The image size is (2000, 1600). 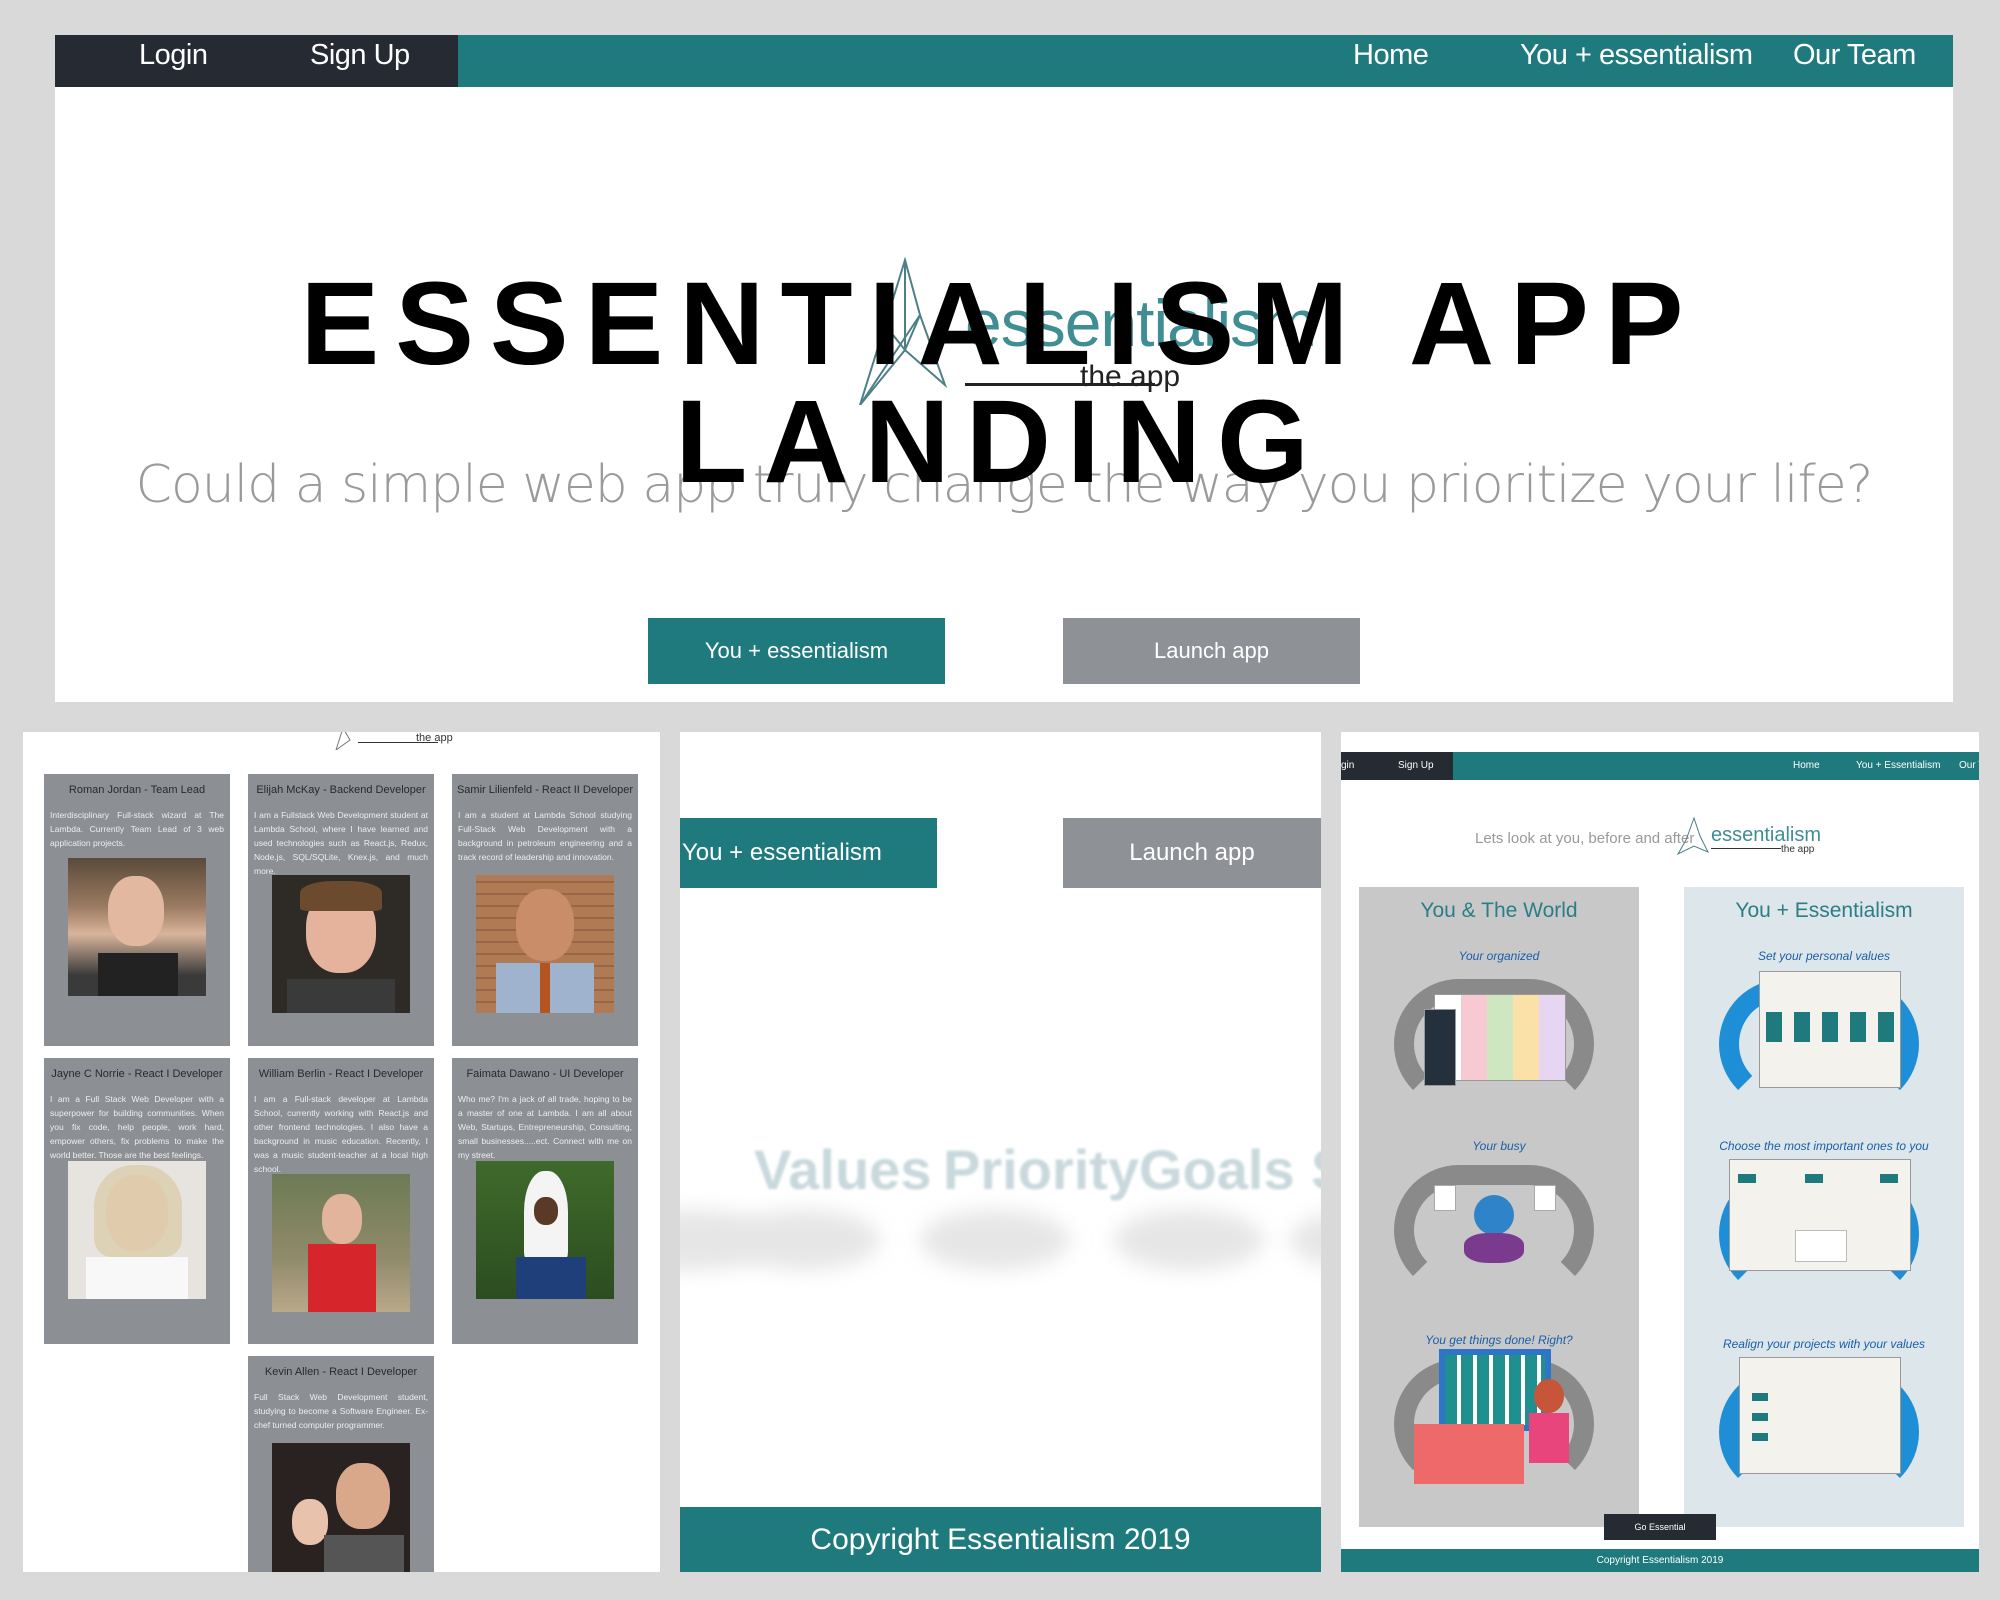 What do you see at coordinates (1397, 766) in the screenshot?
I see `nav-account` at bounding box center [1397, 766].